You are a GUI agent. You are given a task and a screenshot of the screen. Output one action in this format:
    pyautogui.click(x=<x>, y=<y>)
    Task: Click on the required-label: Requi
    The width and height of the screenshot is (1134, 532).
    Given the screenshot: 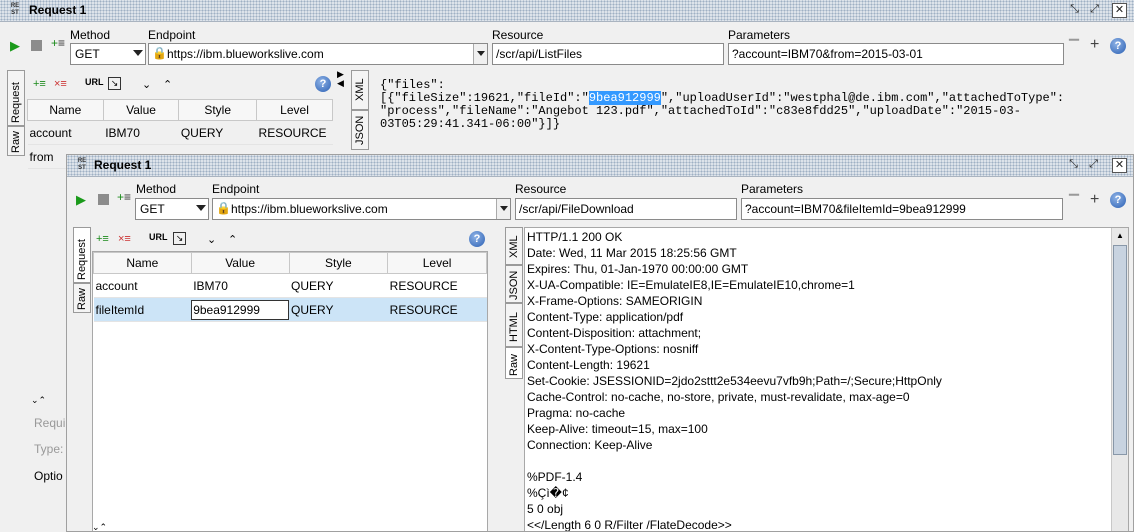 What is the action you would take?
    pyautogui.click(x=50, y=423)
    